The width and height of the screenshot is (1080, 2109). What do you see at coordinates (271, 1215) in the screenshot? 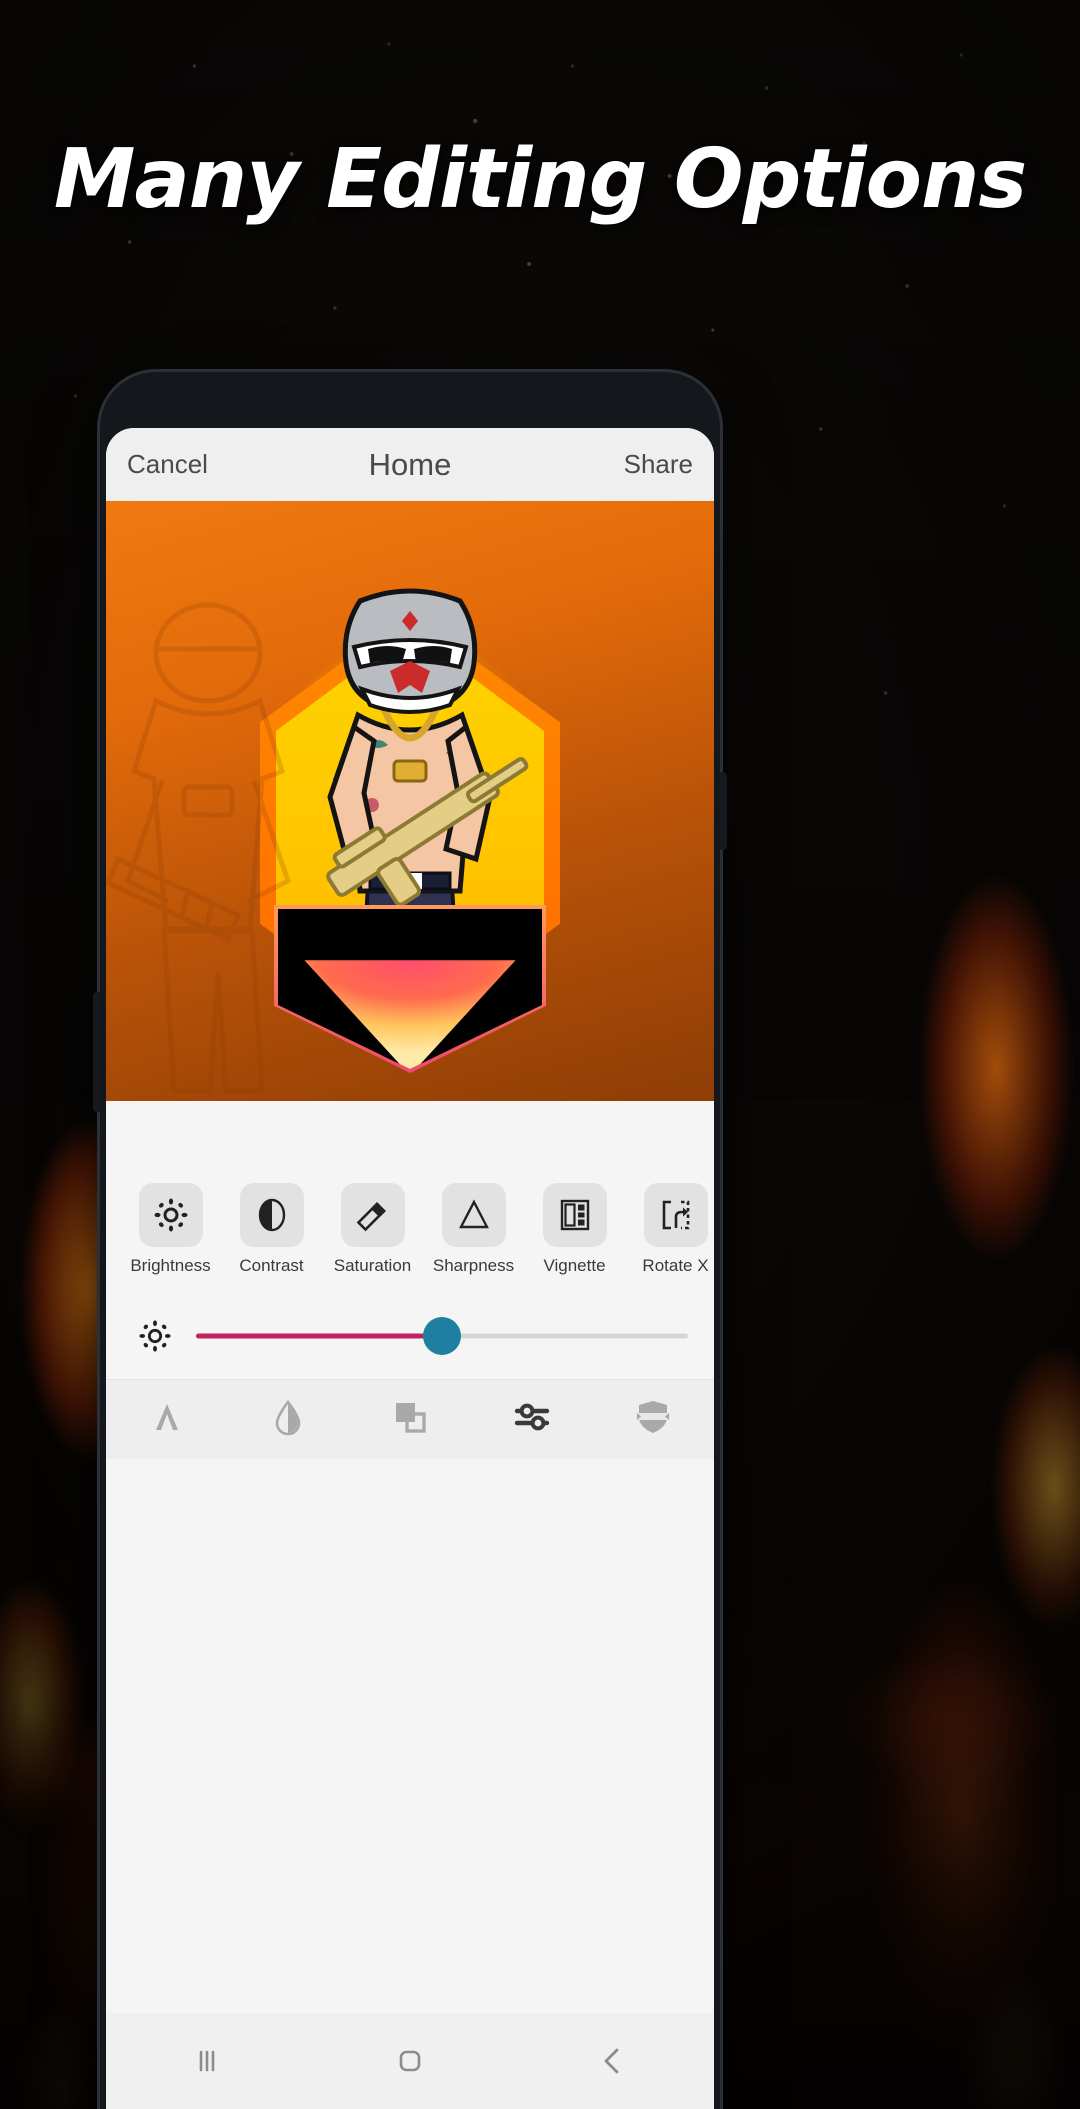
I see `contrast-icon` at bounding box center [271, 1215].